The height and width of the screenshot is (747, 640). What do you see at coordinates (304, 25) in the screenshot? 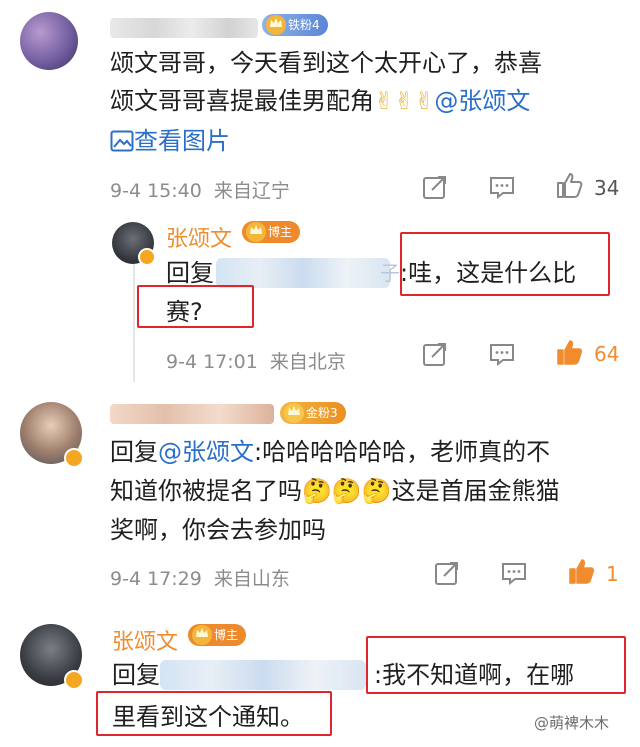
I see `badge-label: 铁粉4` at bounding box center [304, 25].